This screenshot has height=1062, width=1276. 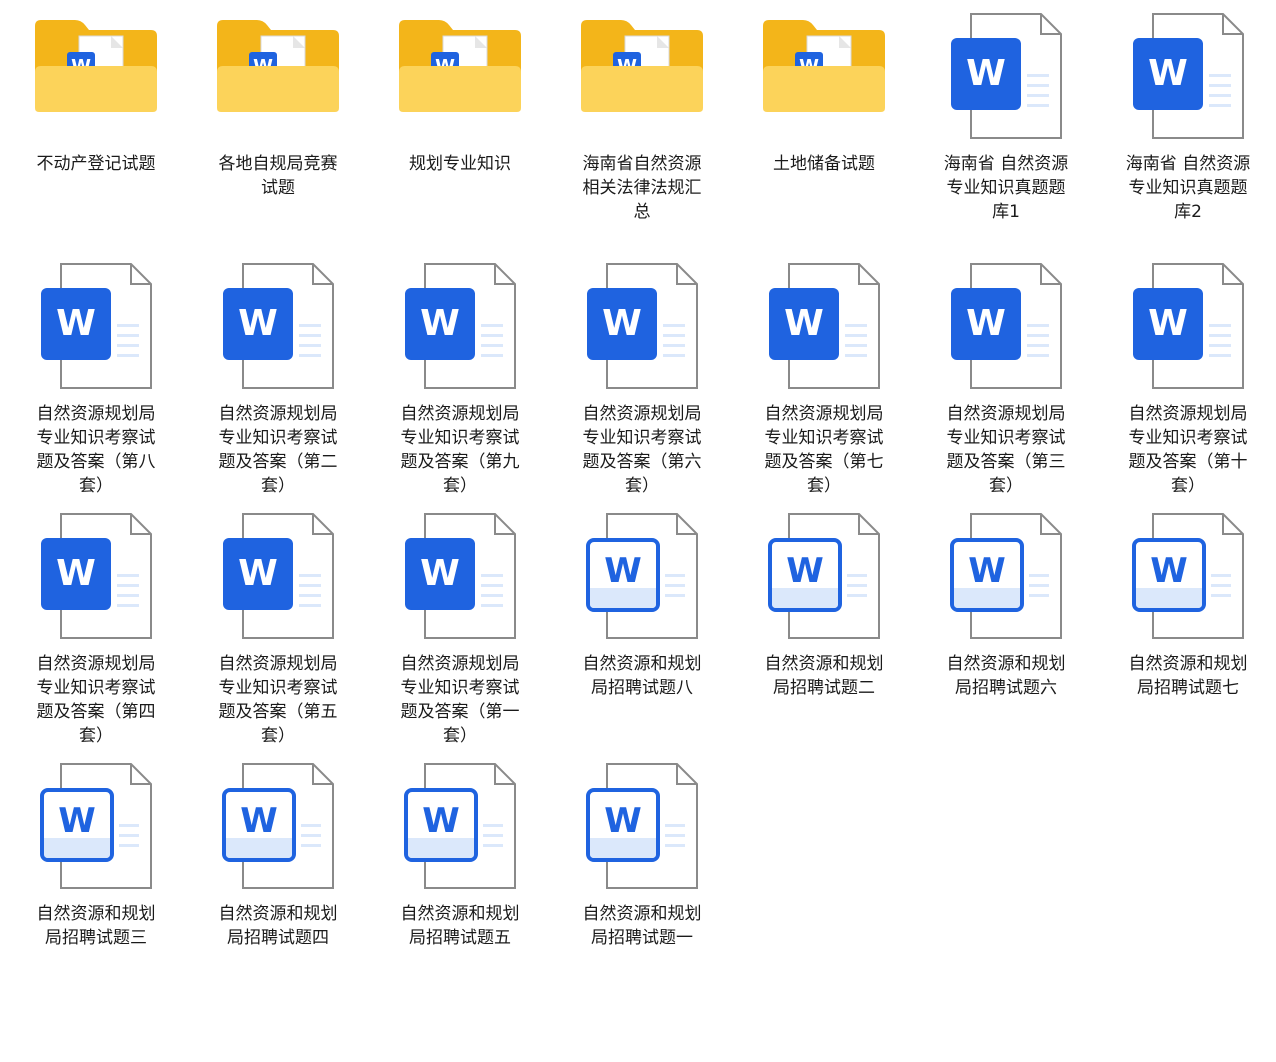 I want to click on folder-item: W 土地储备试题, so click(x=824, y=137).